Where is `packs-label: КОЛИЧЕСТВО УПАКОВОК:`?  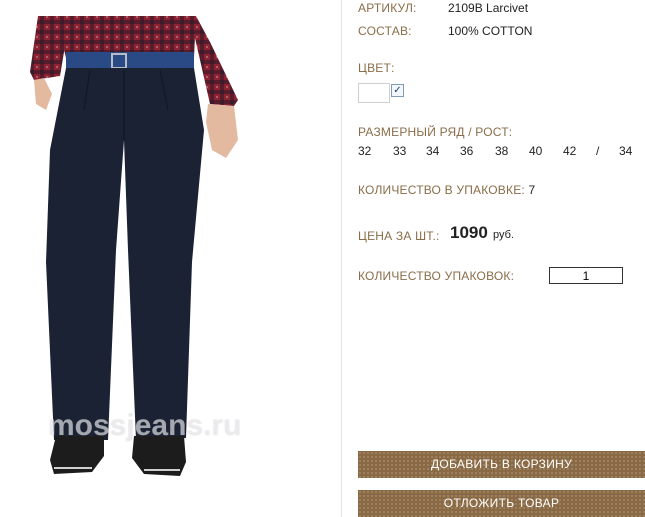
packs-label: КОЛИЧЕСТВО УПАКОВОК: is located at coordinates (436, 276).